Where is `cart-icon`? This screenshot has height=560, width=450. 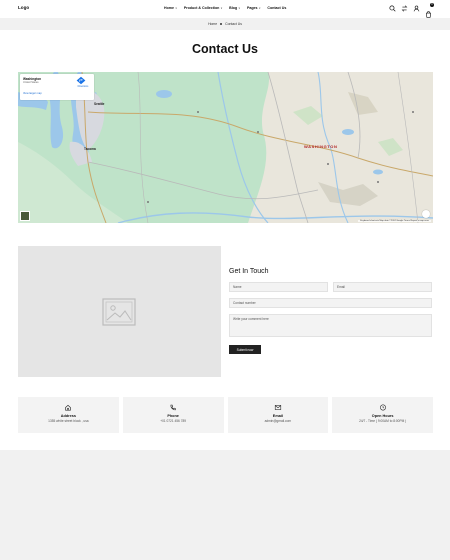 cart-icon is located at coordinates (428, 14).